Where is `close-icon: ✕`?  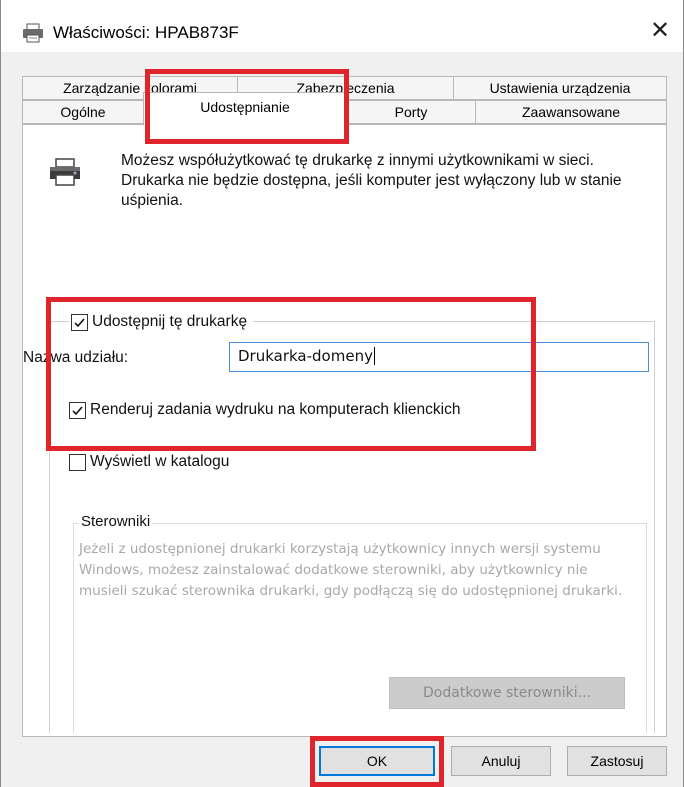 close-icon: ✕ is located at coordinates (660, 31).